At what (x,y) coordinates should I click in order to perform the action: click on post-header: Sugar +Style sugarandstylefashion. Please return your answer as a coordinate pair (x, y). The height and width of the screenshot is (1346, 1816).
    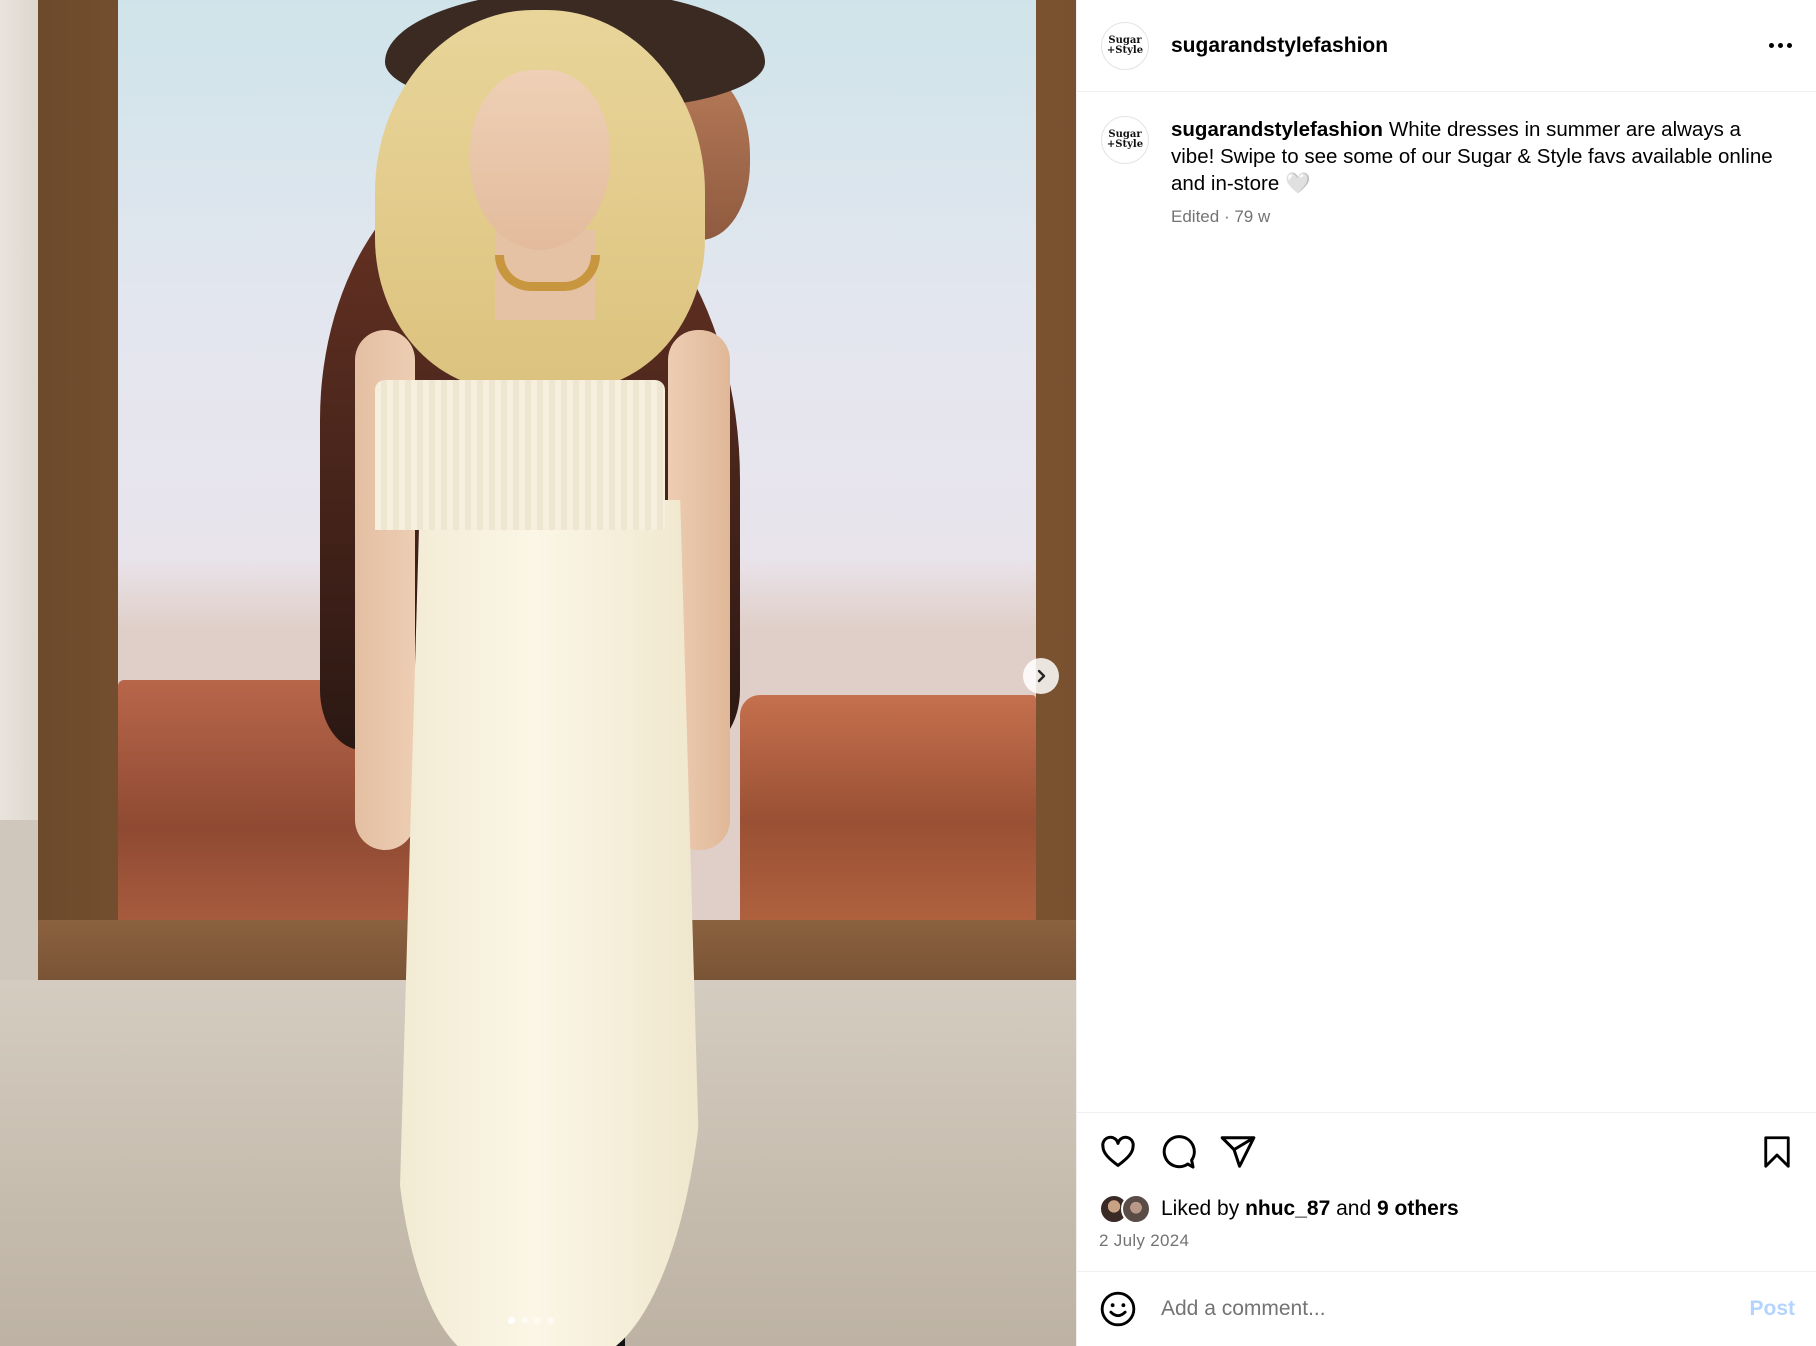
    Looking at the image, I should click on (1446, 46).